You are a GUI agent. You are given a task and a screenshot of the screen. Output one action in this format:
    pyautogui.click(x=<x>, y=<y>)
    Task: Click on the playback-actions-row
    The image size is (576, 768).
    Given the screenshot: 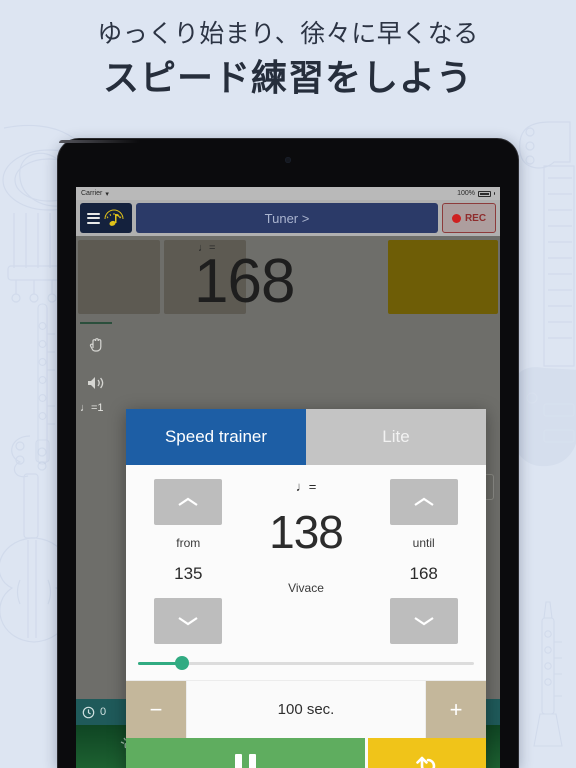 What is the action you would take?
    pyautogui.click(x=306, y=753)
    